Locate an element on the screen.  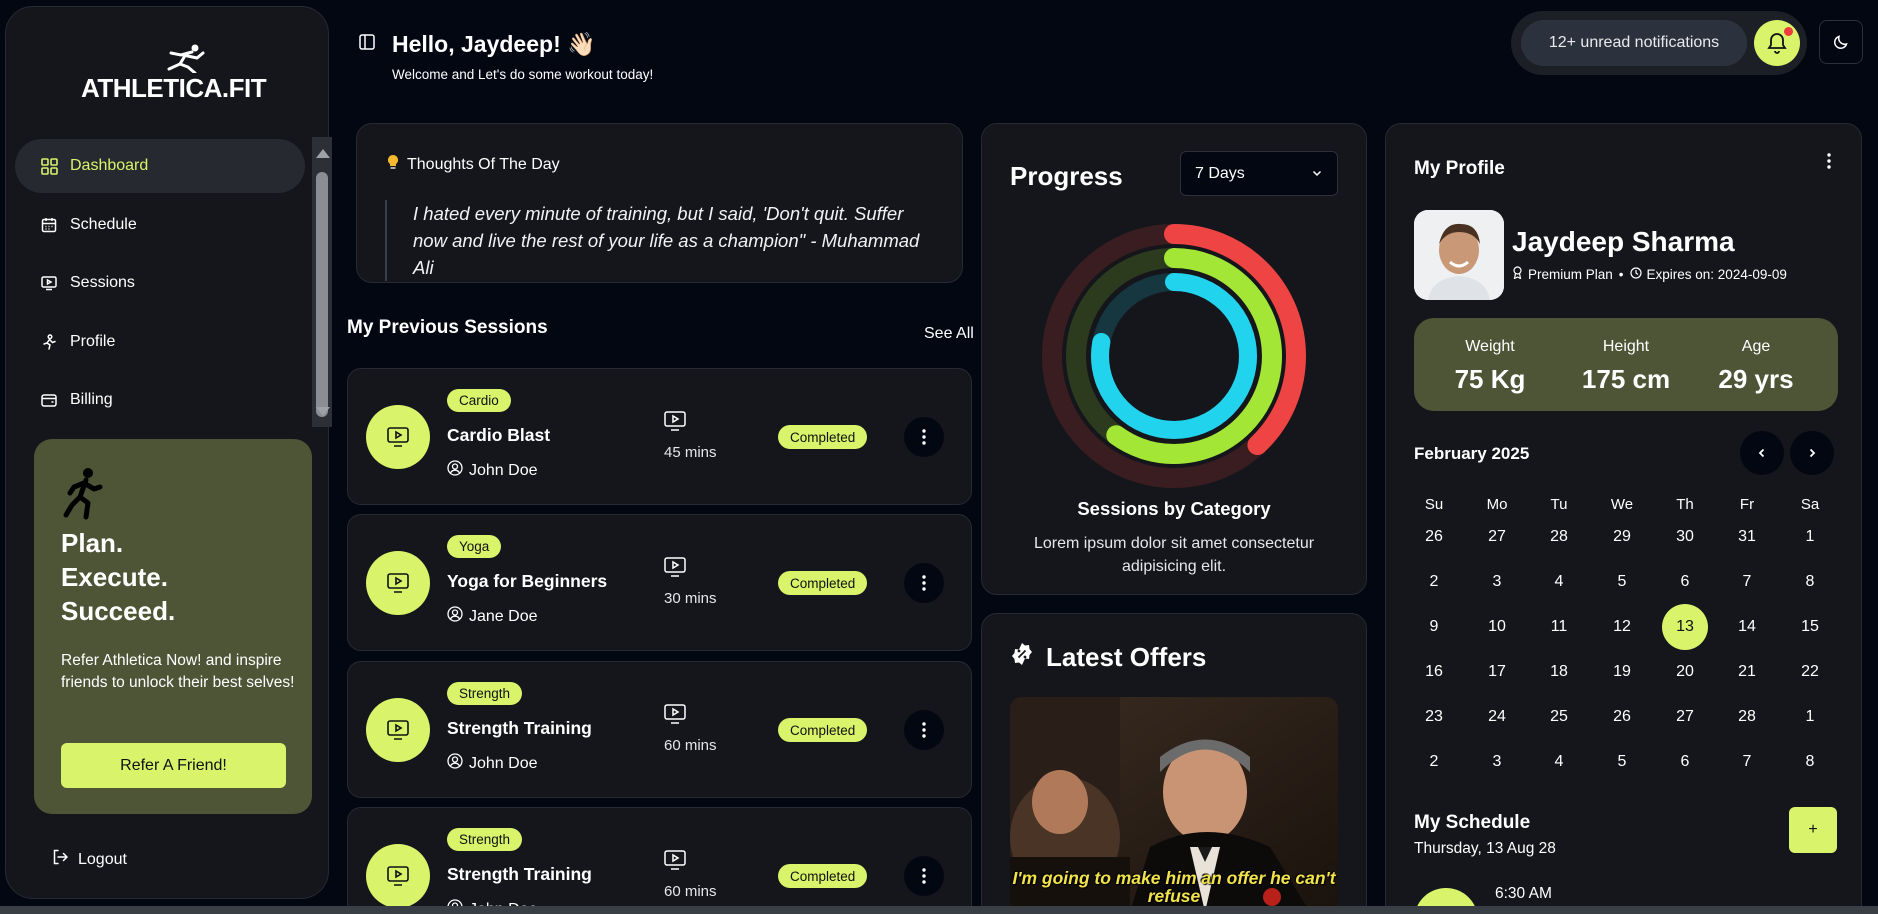
refer-friend-button: Refer A Friend! is located at coordinates (173, 765).